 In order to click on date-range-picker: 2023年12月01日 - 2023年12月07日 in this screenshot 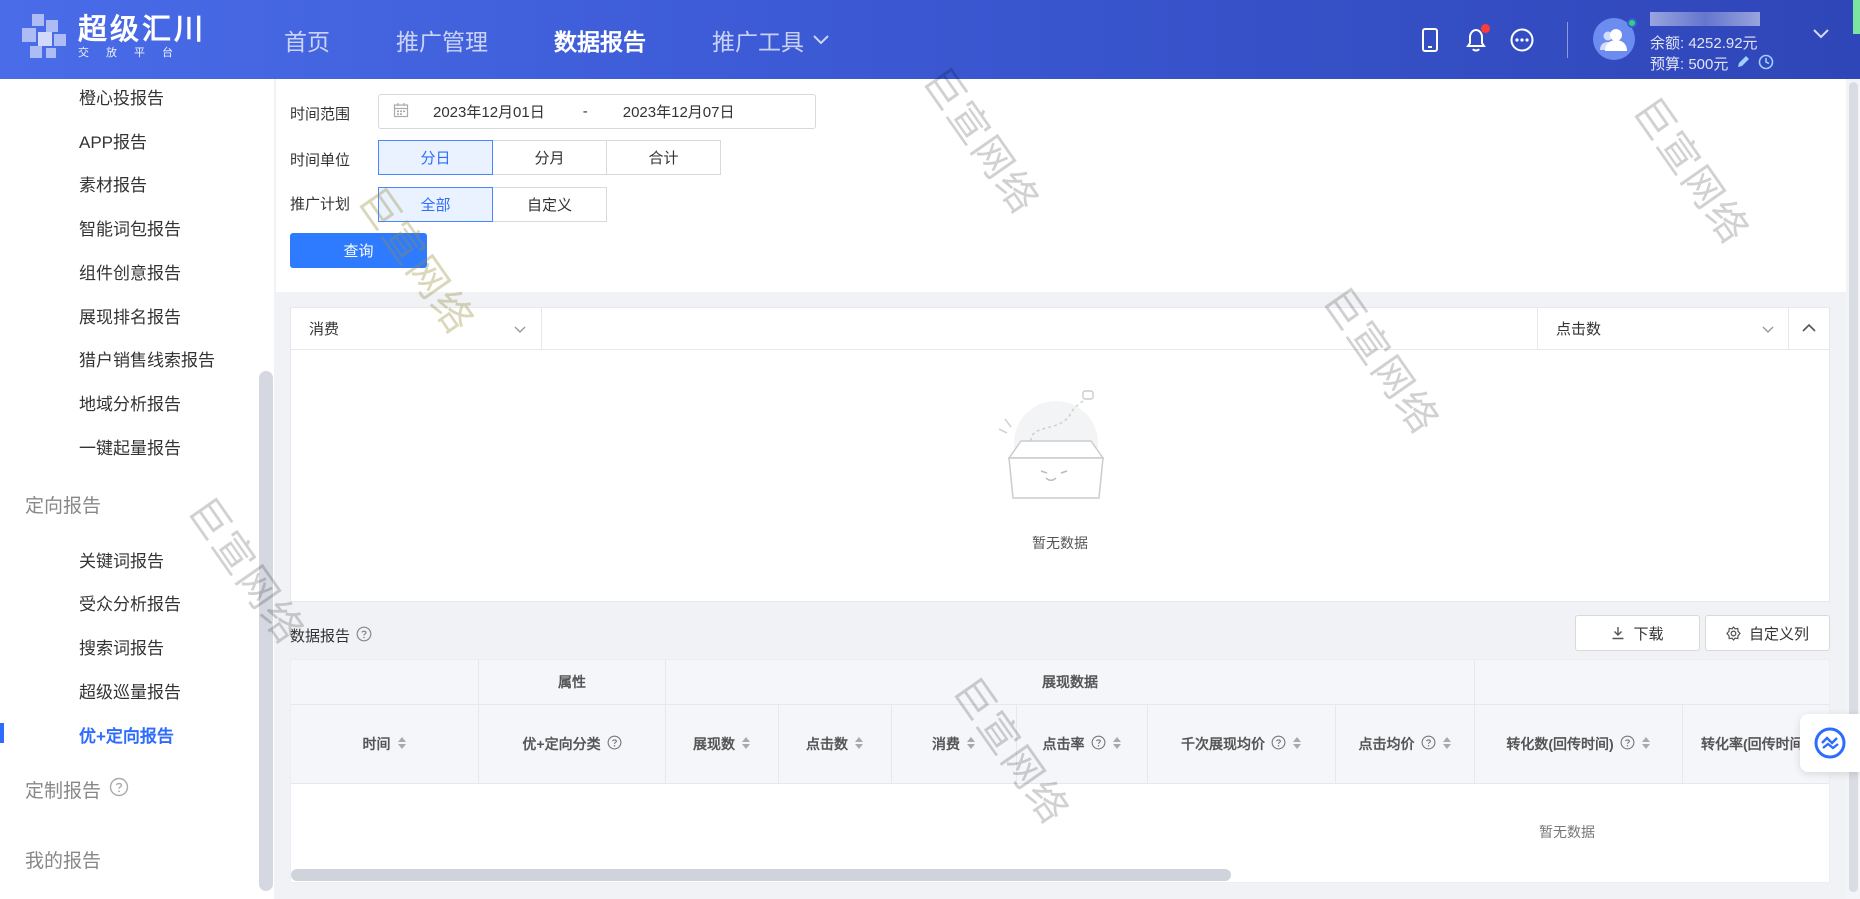, I will do `click(597, 111)`.